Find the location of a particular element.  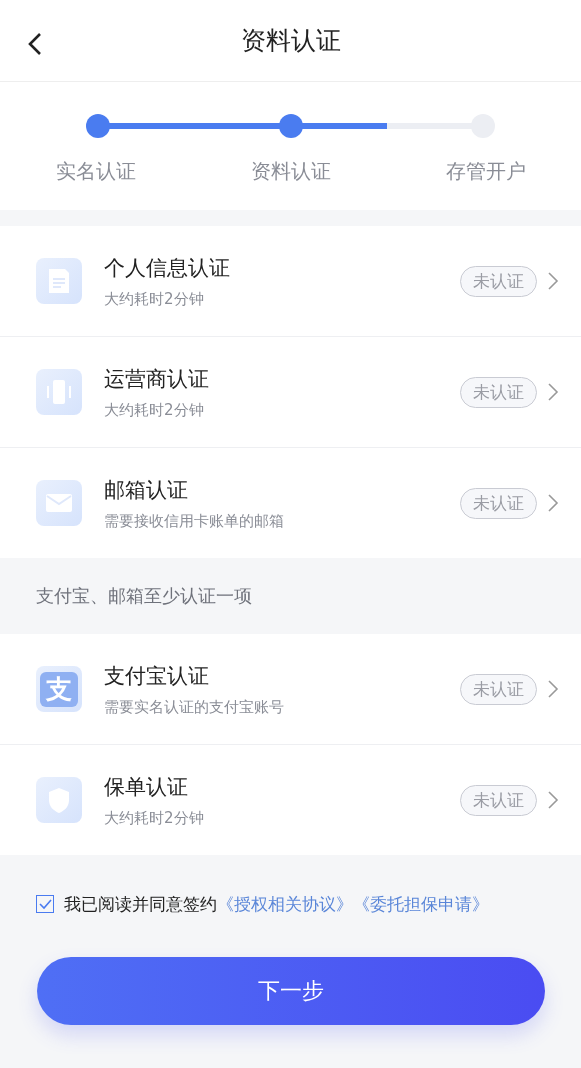

back-icon is located at coordinates (35, 44).